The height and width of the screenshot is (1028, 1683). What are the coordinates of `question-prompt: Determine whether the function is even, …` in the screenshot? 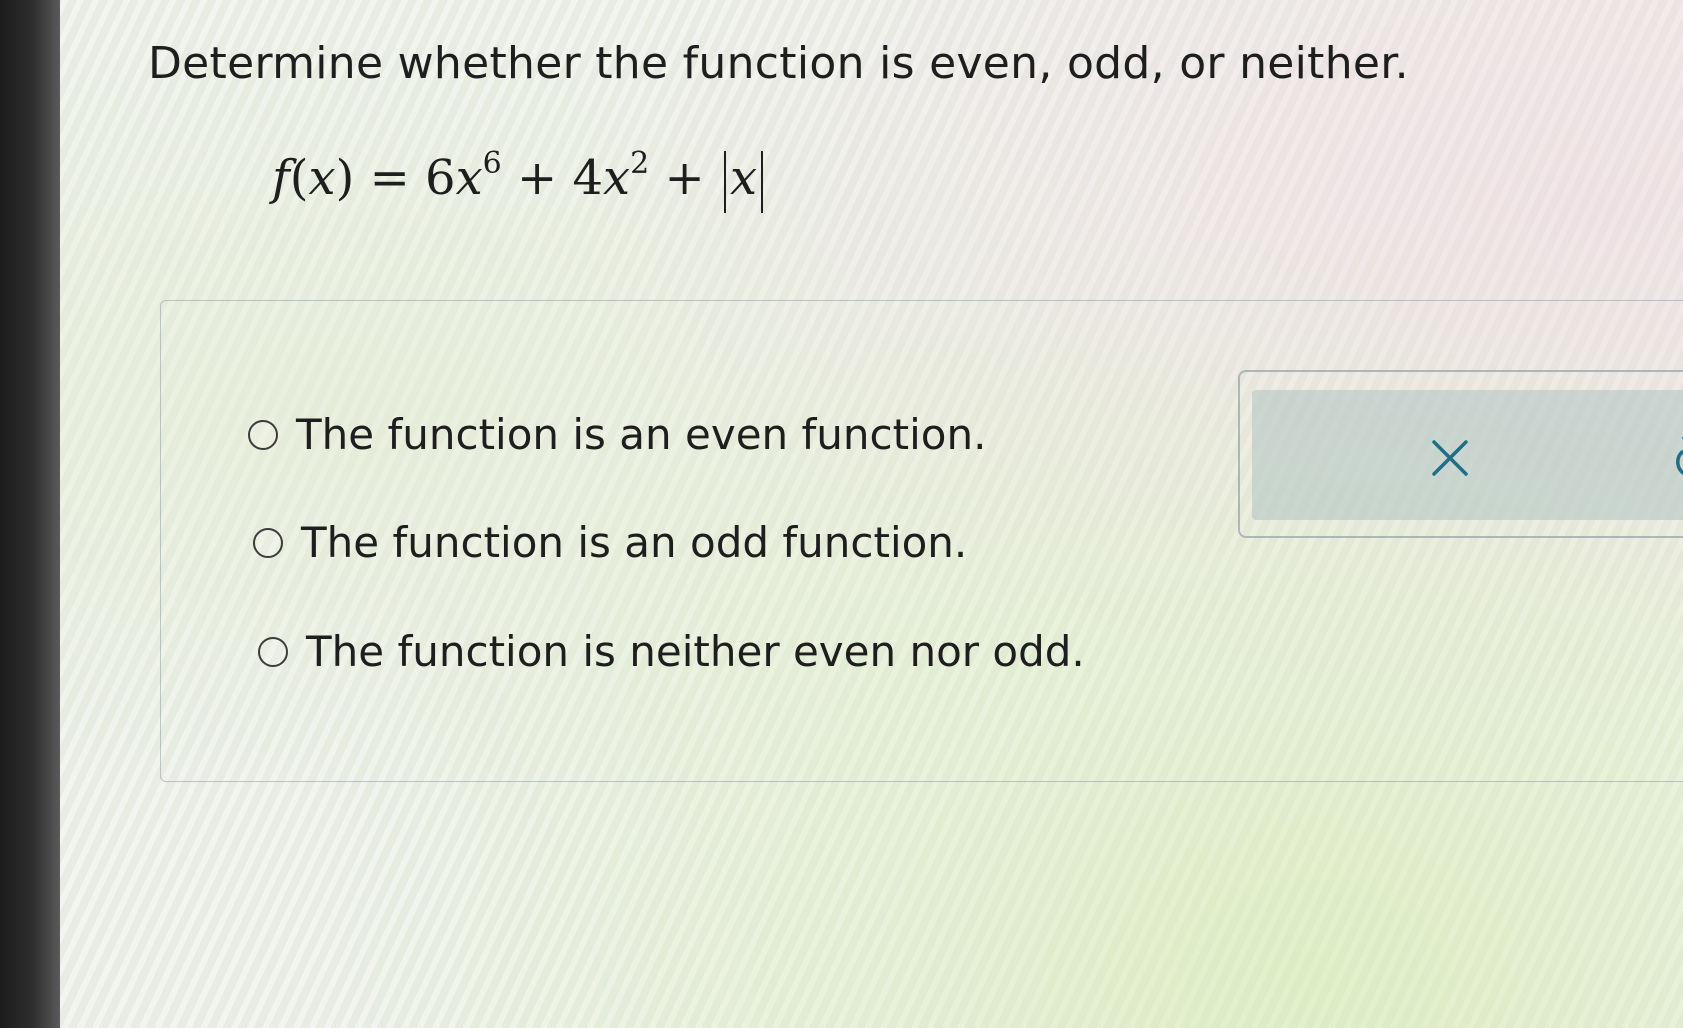 It's located at (778, 63).